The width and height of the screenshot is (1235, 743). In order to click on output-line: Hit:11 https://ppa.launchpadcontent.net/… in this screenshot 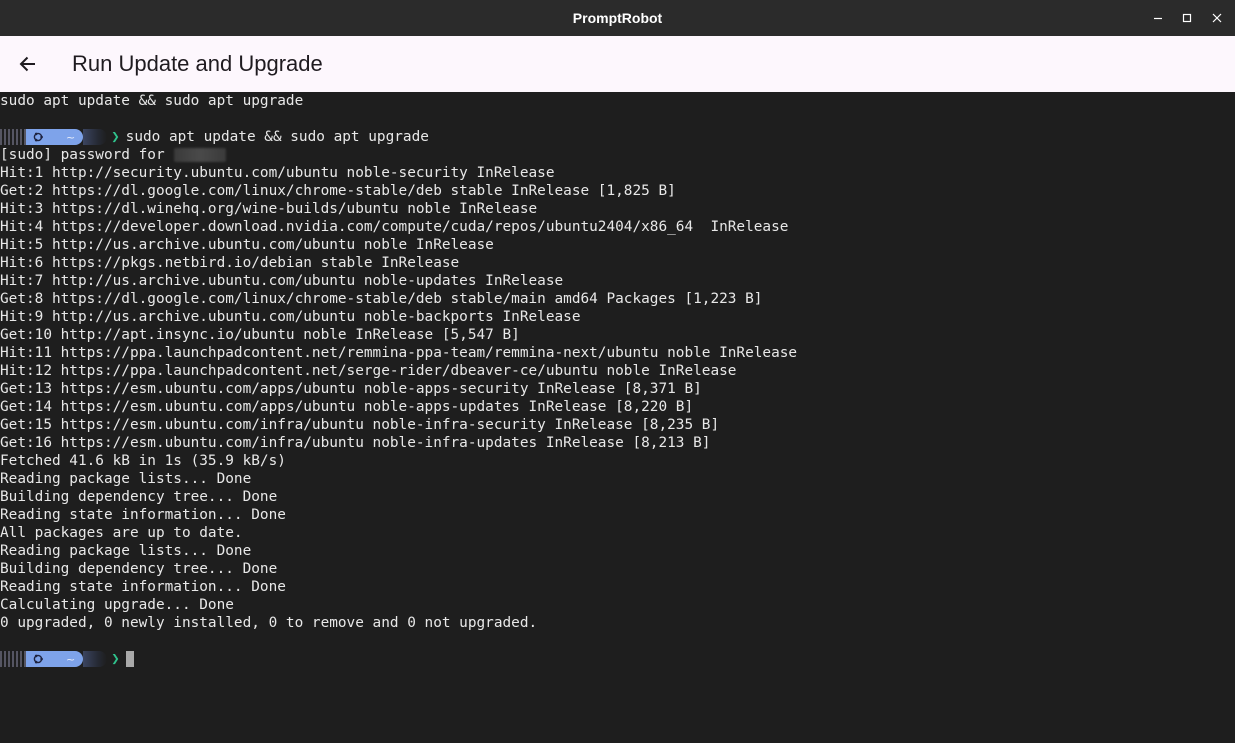, I will do `click(399, 353)`.